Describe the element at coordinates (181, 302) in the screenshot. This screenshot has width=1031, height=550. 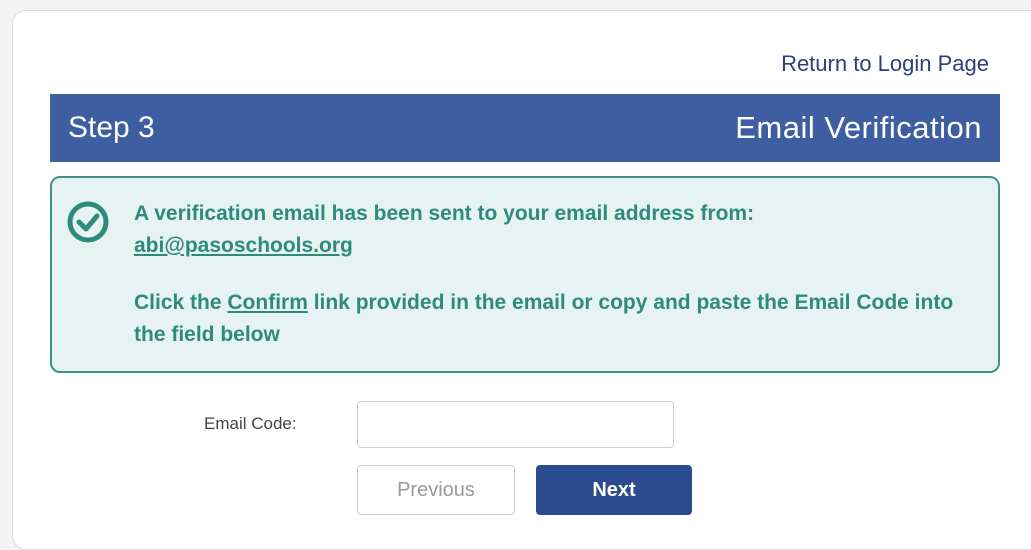
I see `notice-line-2-before: Click the` at that location.